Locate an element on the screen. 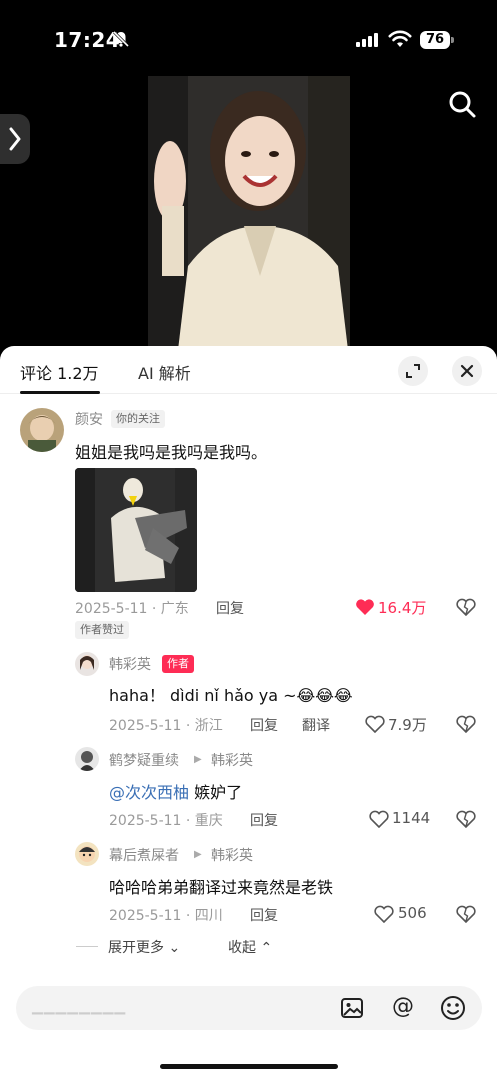  reply-username: 幕后煮屎者 is located at coordinates (144, 855).